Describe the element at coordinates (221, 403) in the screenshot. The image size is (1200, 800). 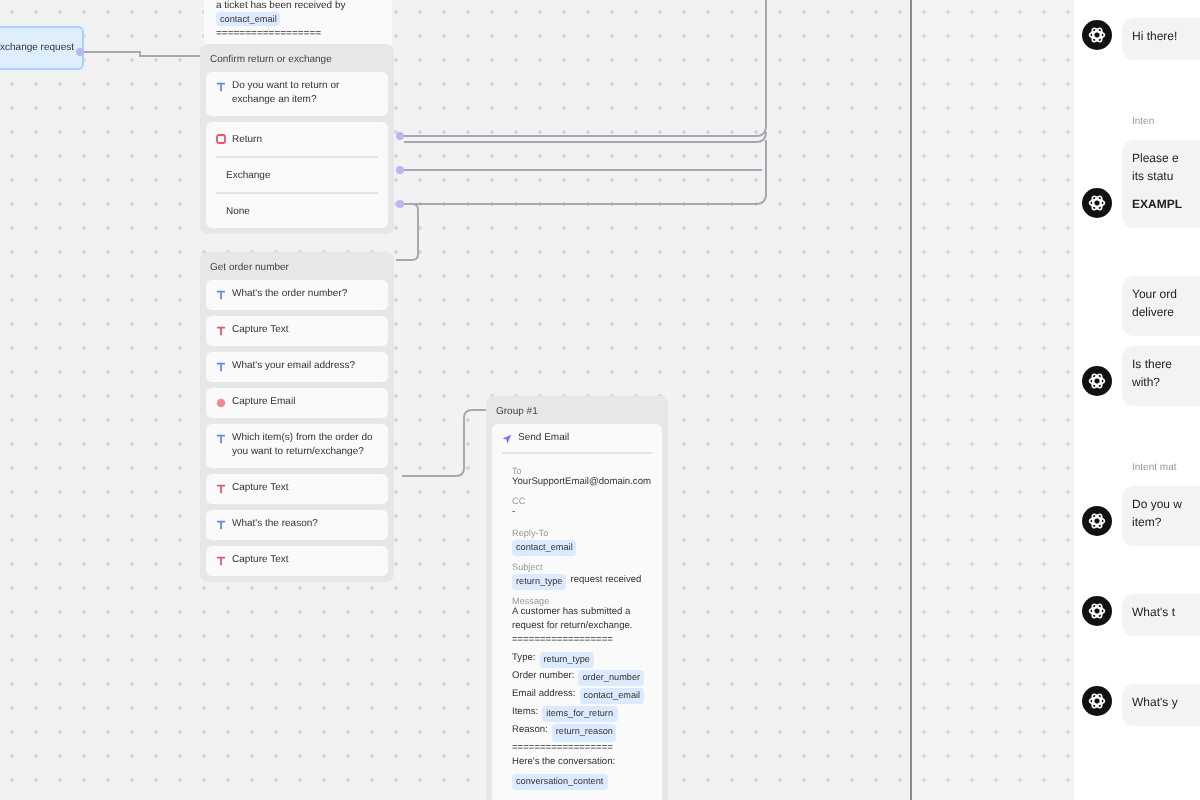
I see `circle-icon` at that location.